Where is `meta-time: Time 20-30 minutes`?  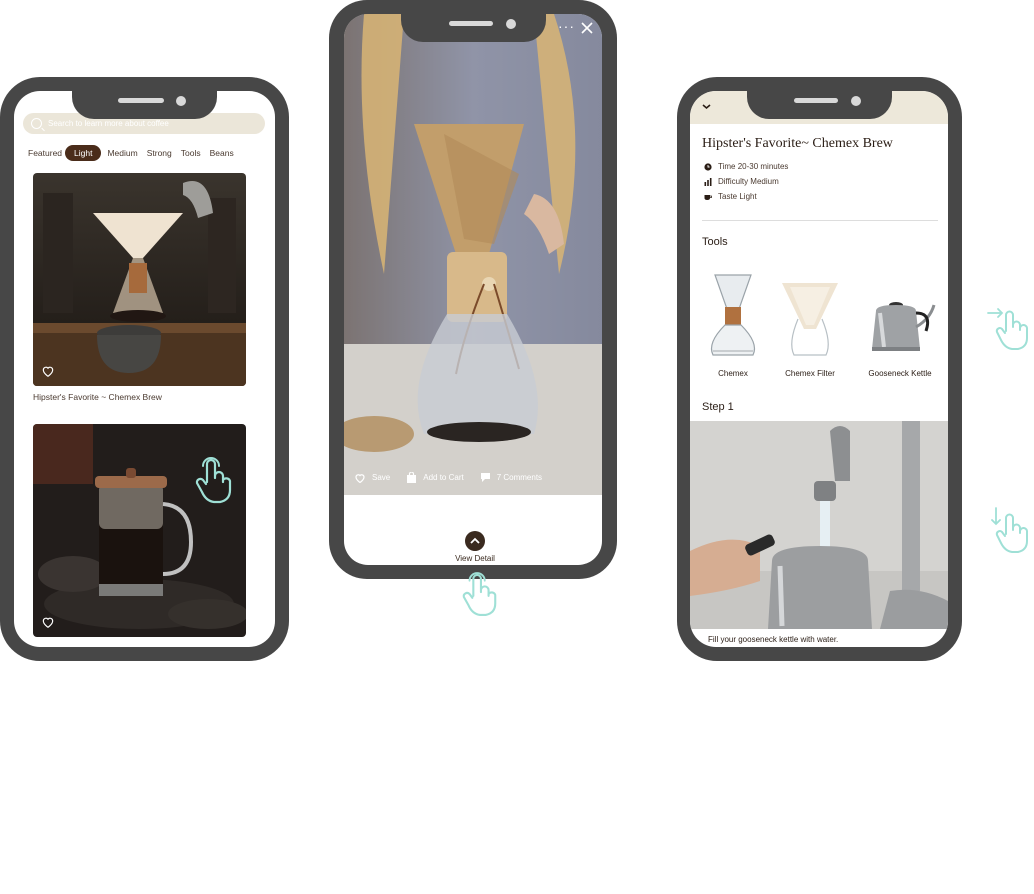
meta-time: Time 20-30 minutes is located at coordinates (746, 166).